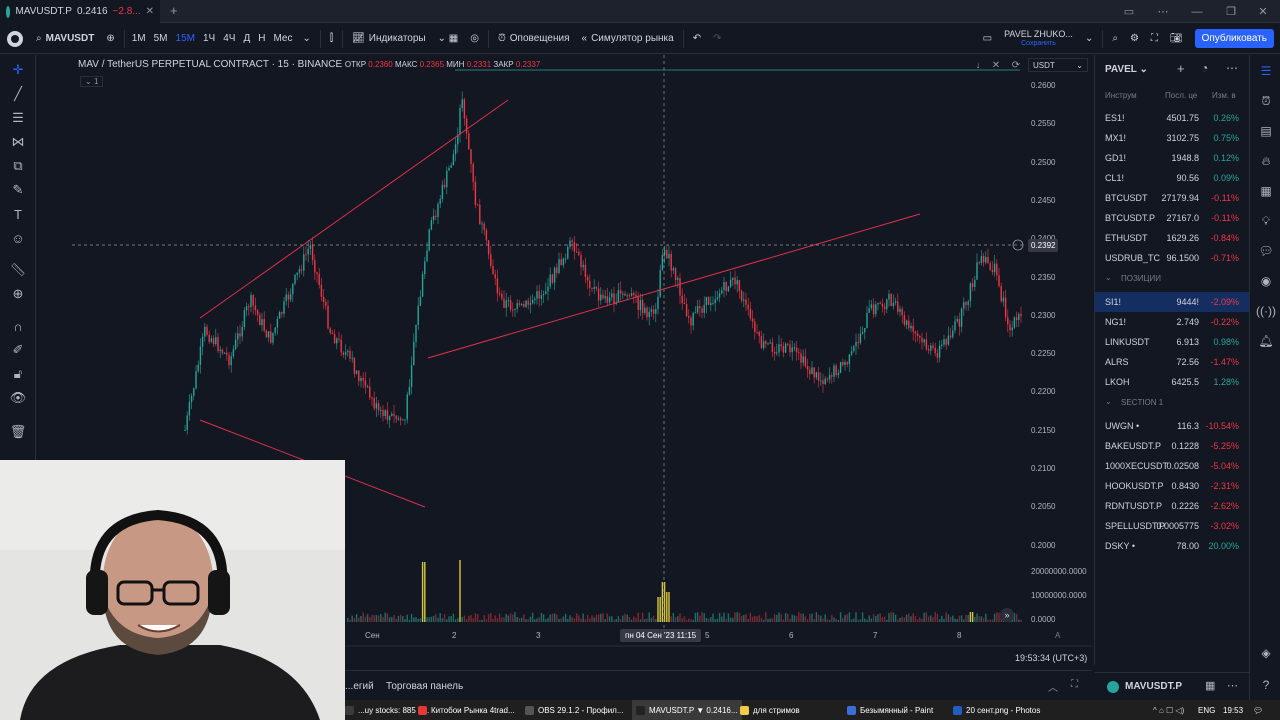  Describe the element at coordinates (1172, 322) in the screenshot. I see `watchlist-row: NG1! 2.749 -0.22%` at that location.